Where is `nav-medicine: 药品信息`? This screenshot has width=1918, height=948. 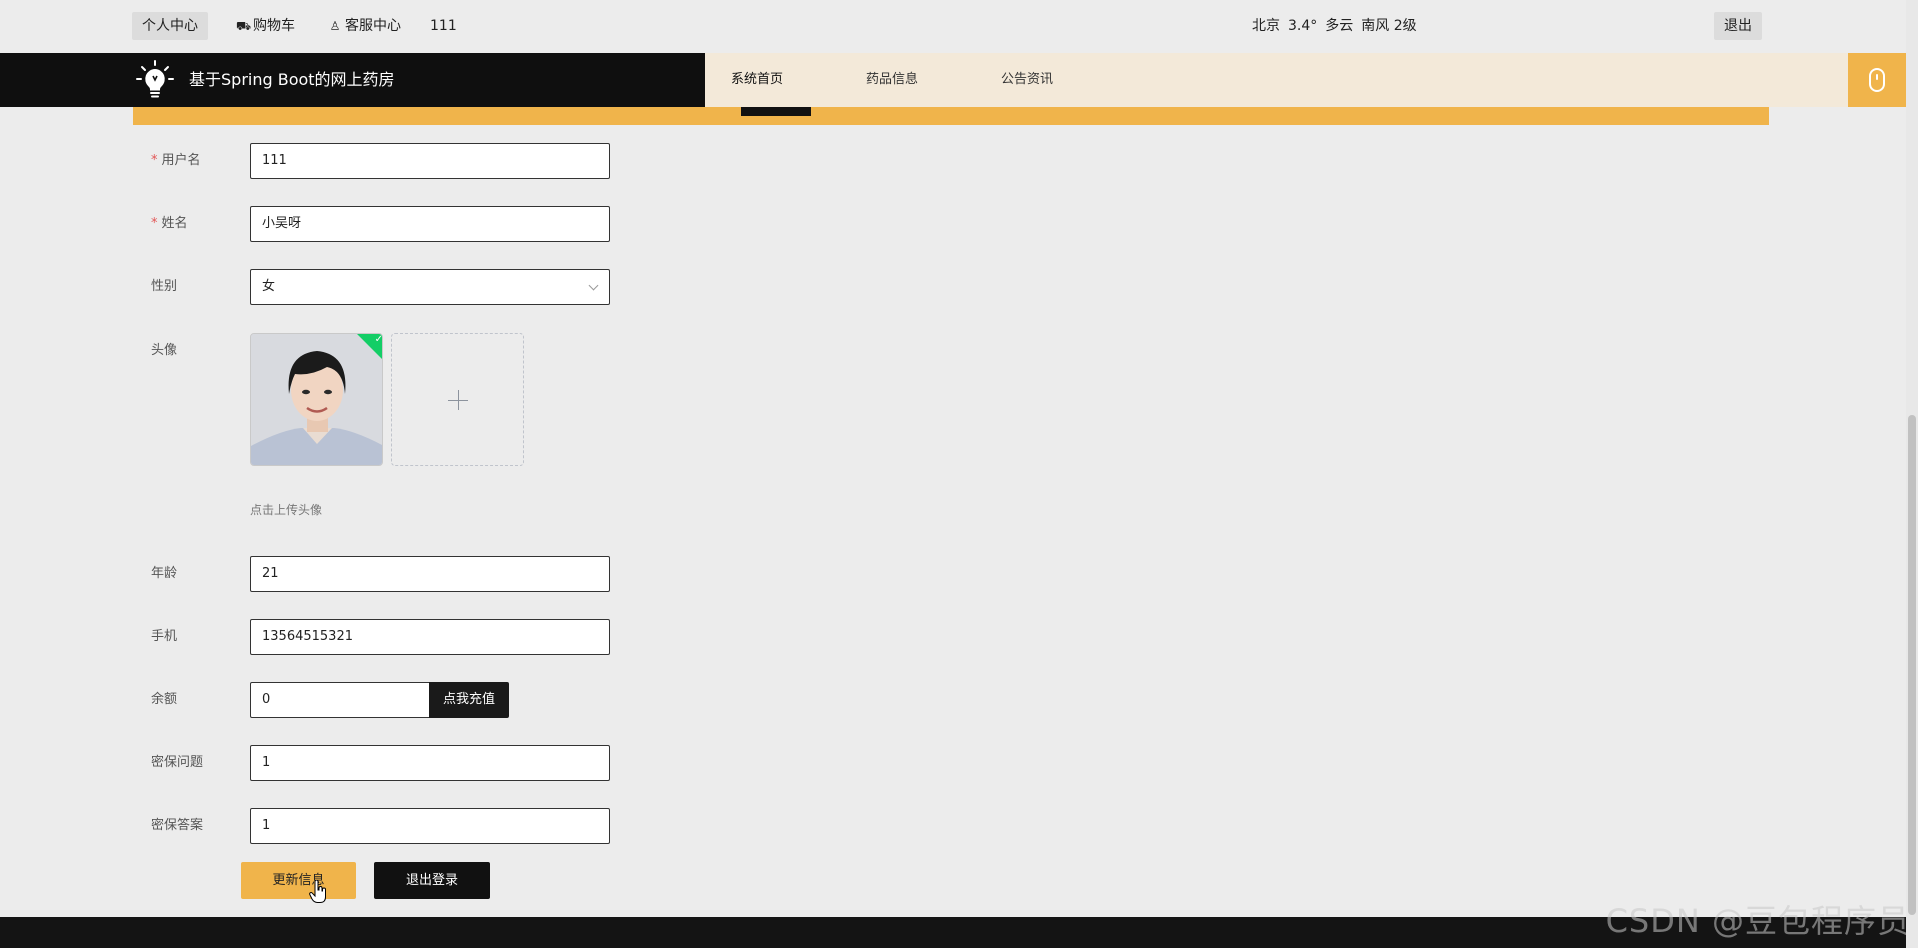 nav-medicine: 药品信息 is located at coordinates (892, 80).